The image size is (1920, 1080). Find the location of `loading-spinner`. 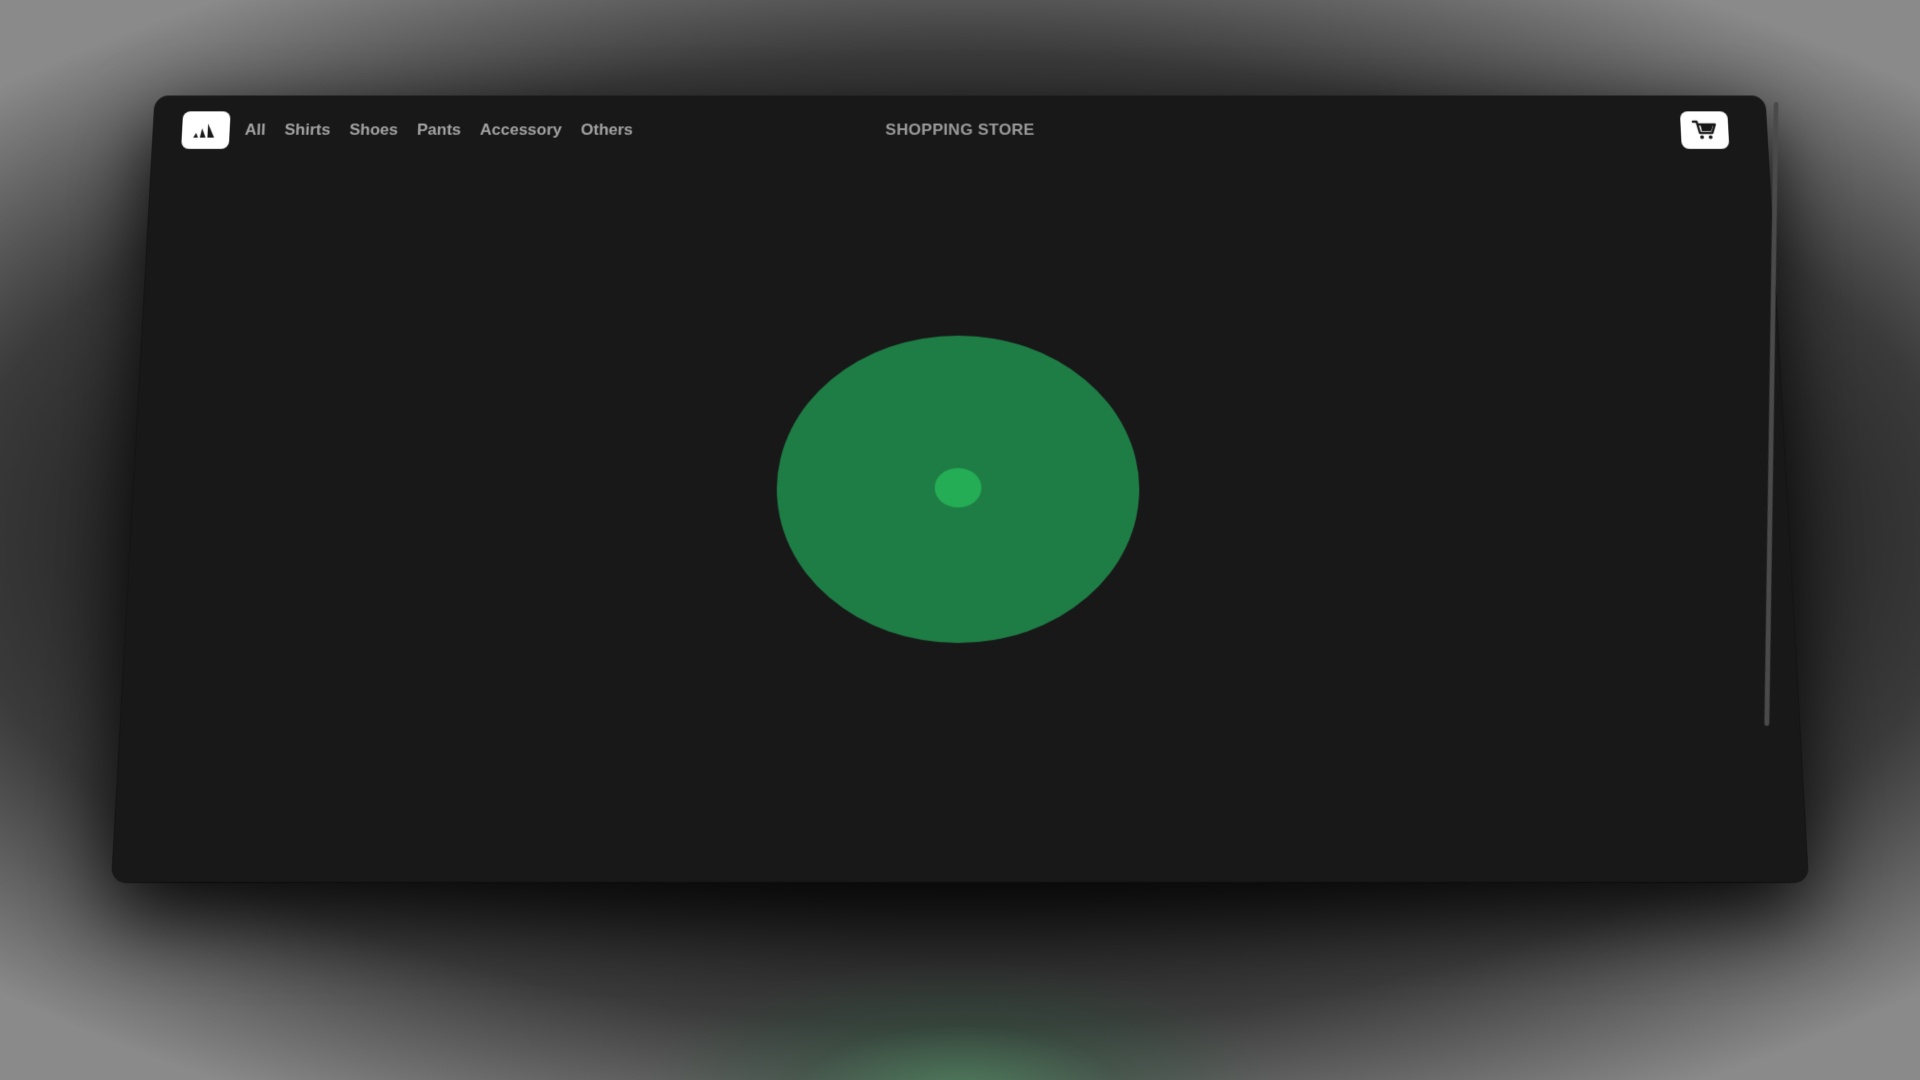

loading-spinner is located at coordinates (958, 489).